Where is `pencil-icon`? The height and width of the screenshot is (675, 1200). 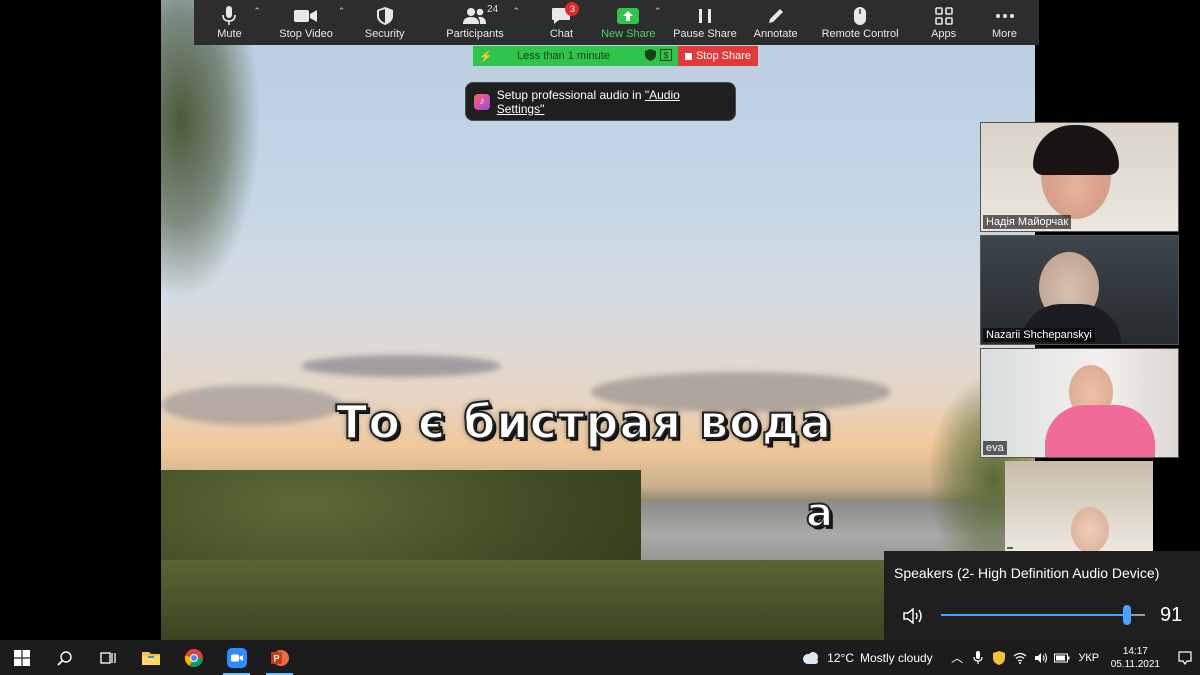
pencil-icon is located at coordinates (776, 16).